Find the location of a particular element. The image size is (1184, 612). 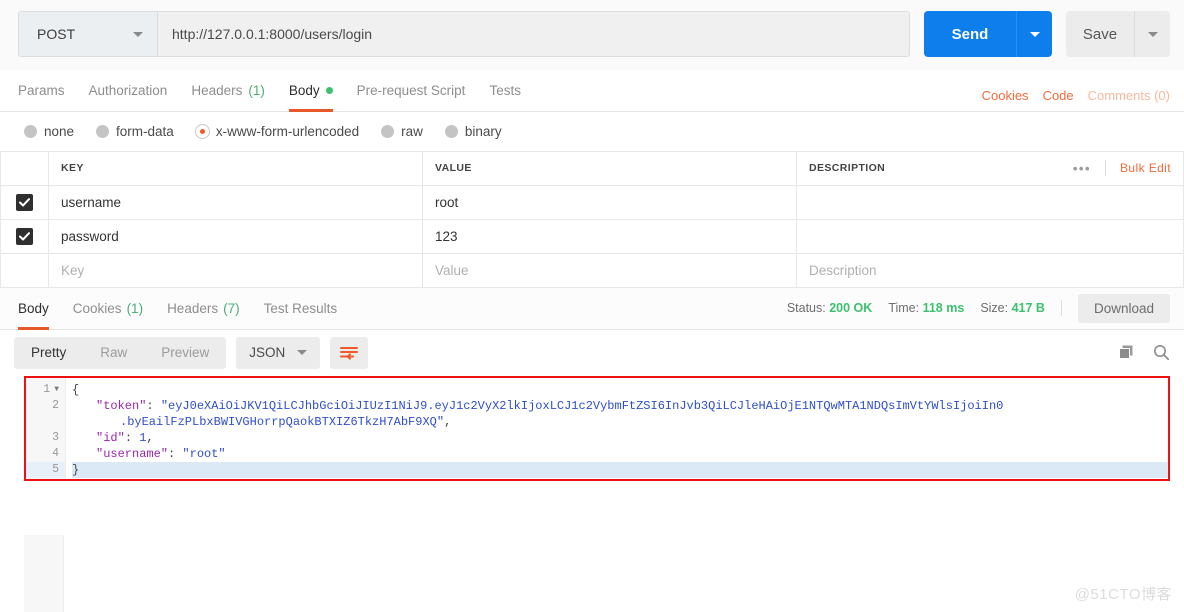

more-options-icon: ••• is located at coordinates (1082, 168).